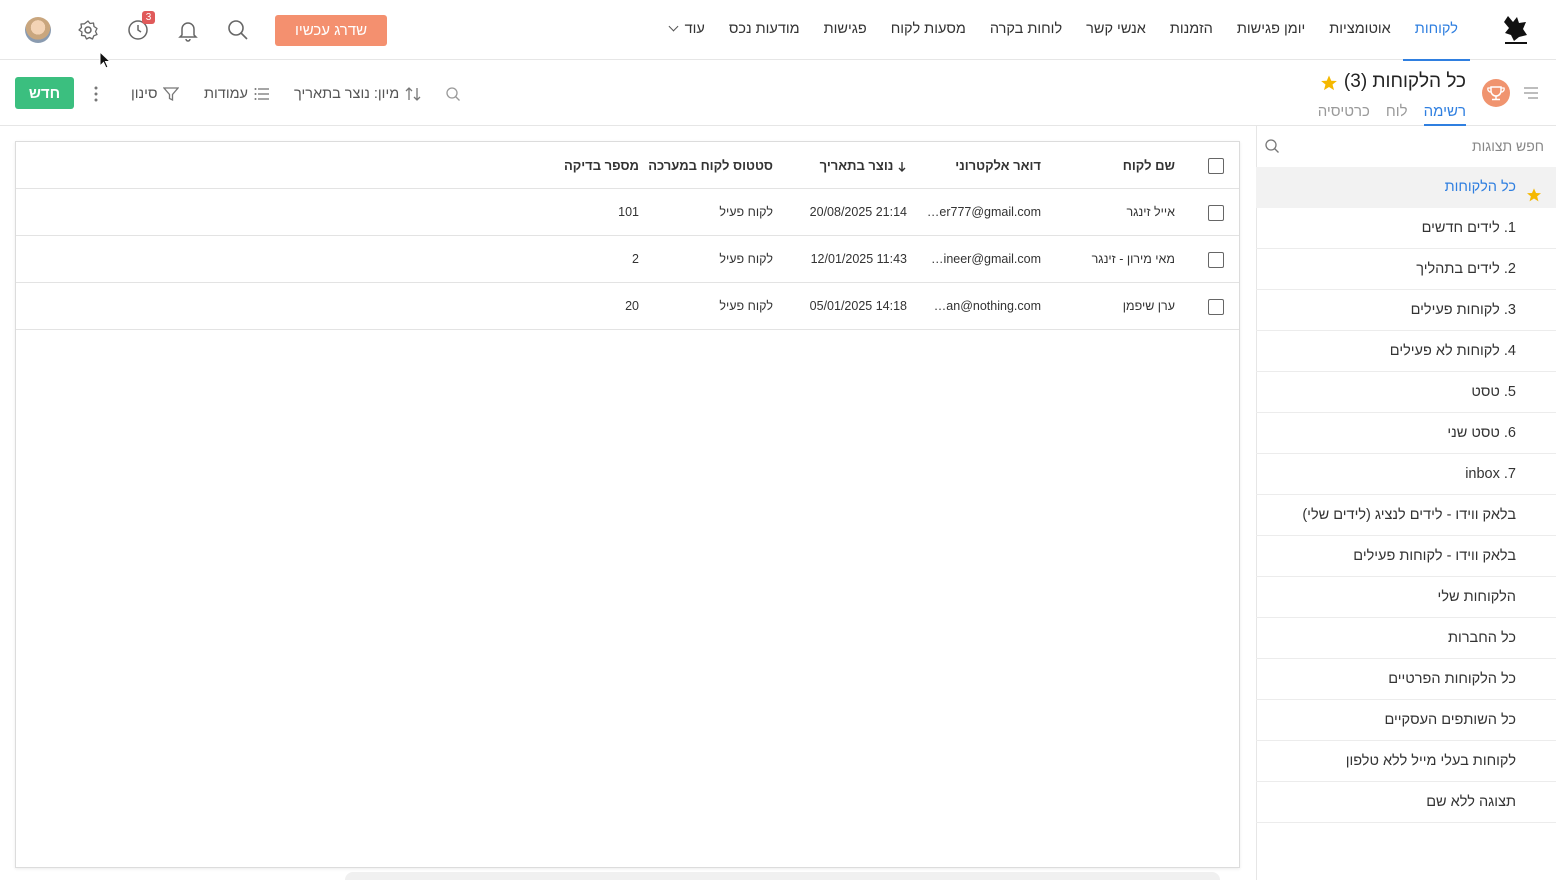 Image resolution: width=1556 pixels, height=880 pixels. I want to click on sidebar-item-black-video-leads: בלאק ווידו - לידים לנציג (לידים שלי), so click(1406, 515).